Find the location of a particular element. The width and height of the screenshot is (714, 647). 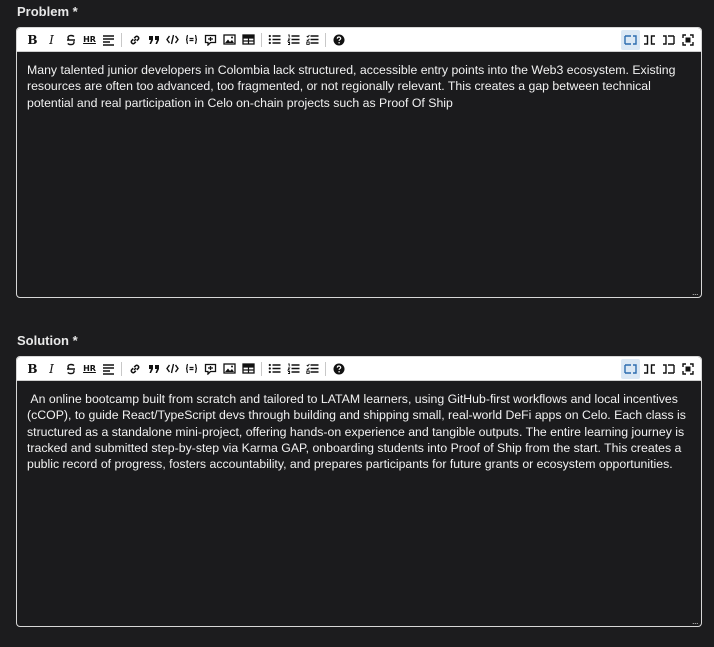

problem-toolbar: B I HR is located at coordinates (359, 40).